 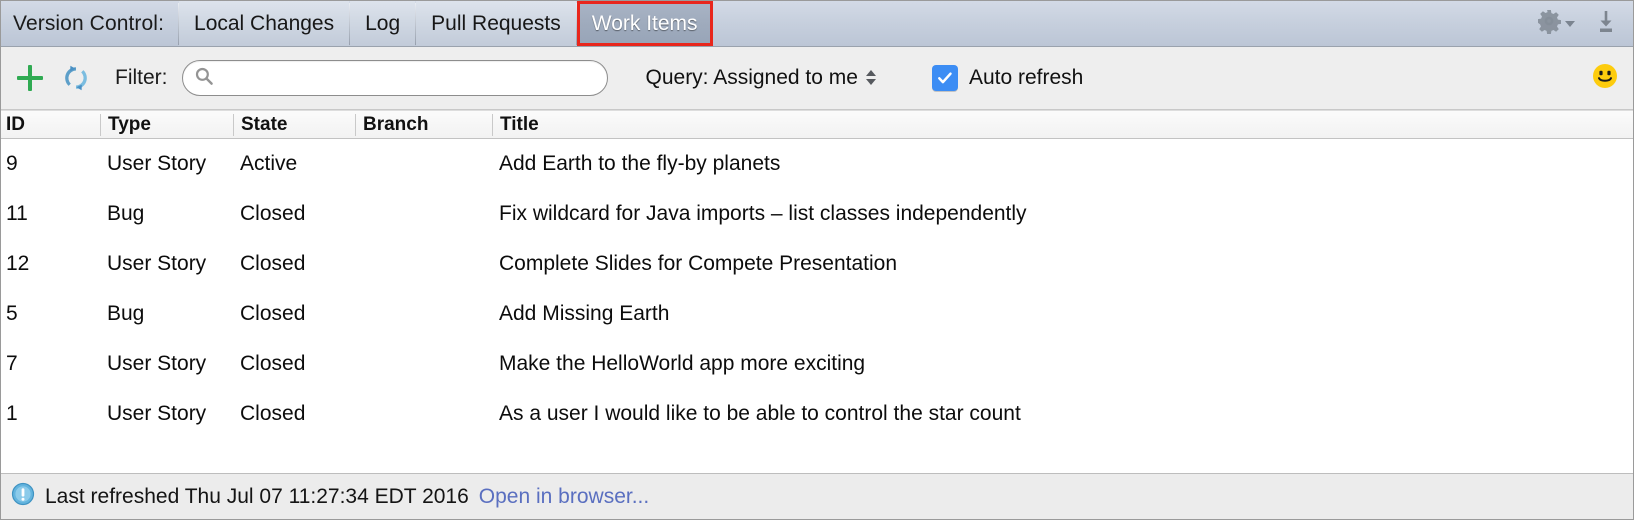 I want to click on column-header-branch: Branch, so click(x=423, y=124).